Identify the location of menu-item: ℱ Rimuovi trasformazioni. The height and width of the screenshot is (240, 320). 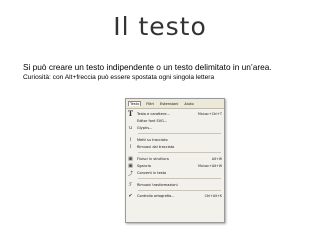
(175, 184).